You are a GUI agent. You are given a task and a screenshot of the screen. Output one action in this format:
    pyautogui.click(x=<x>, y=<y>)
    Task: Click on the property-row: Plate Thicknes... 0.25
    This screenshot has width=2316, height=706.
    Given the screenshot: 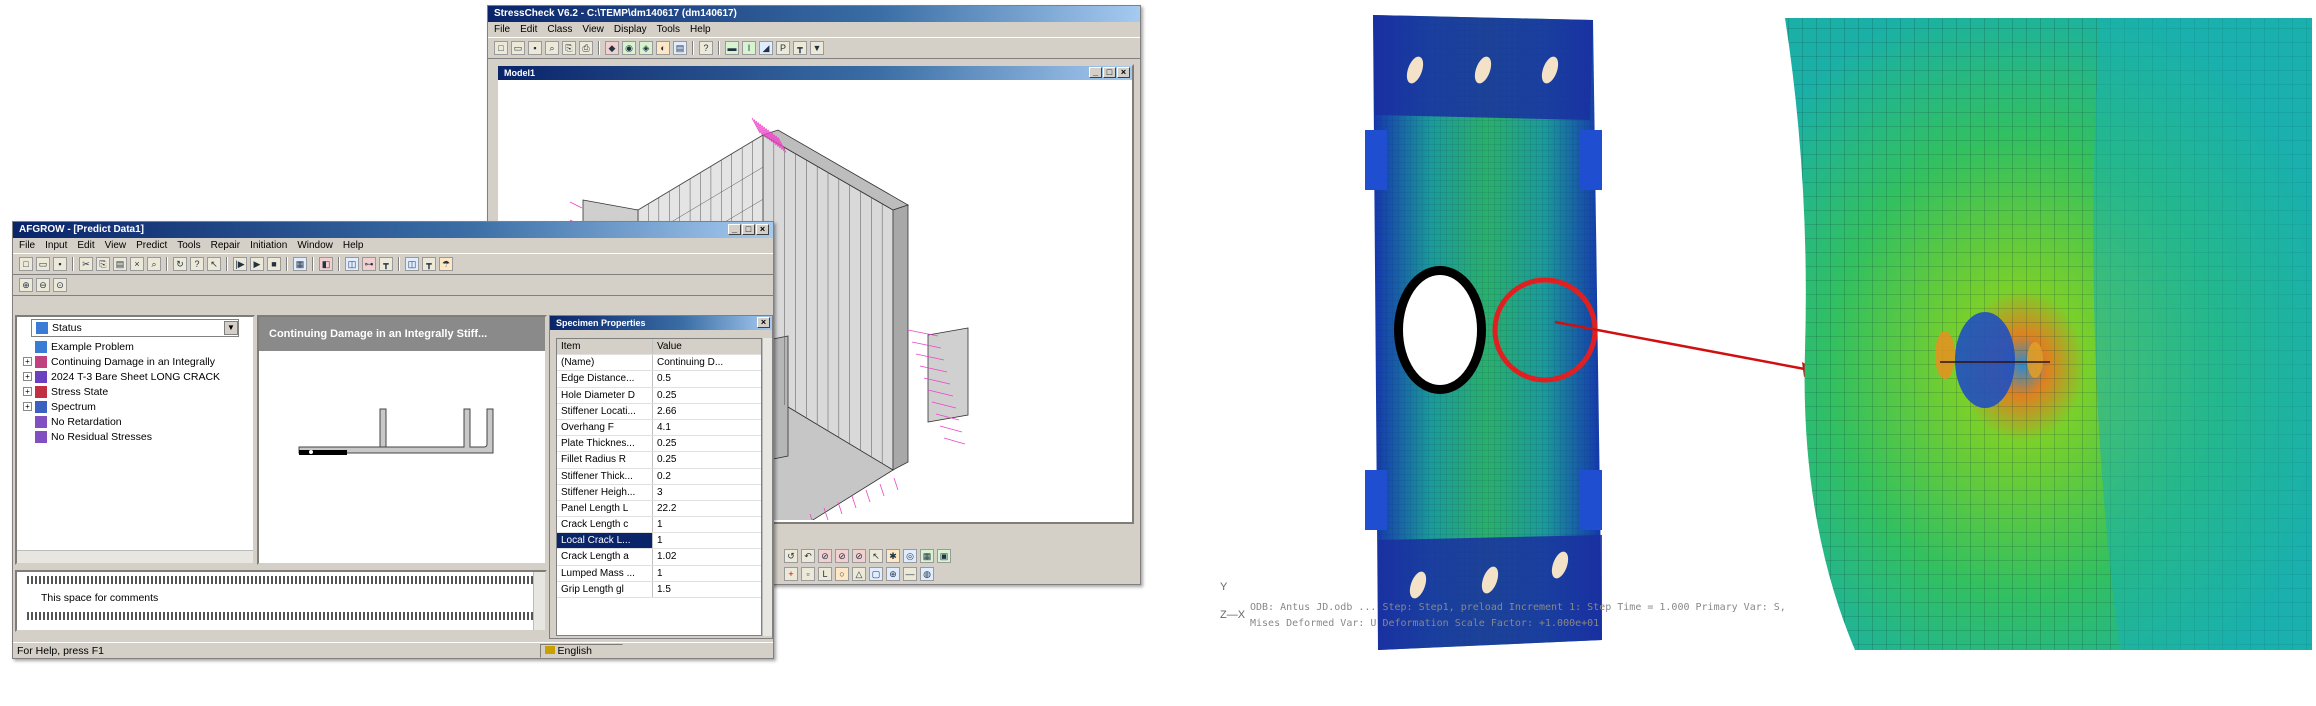 What is the action you would take?
    pyautogui.click(x=659, y=444)
    